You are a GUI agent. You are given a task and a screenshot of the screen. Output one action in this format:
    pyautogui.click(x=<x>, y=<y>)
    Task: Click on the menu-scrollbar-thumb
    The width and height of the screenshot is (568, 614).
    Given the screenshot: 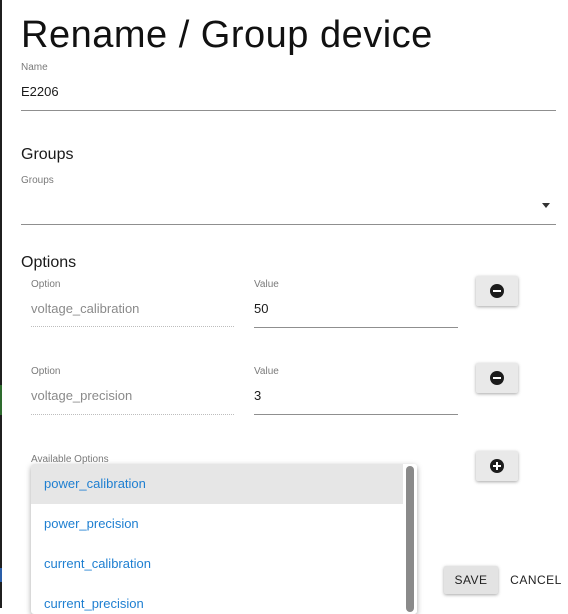 What is the action you would take?
    pyautogui.click(x=410, y=539)
    